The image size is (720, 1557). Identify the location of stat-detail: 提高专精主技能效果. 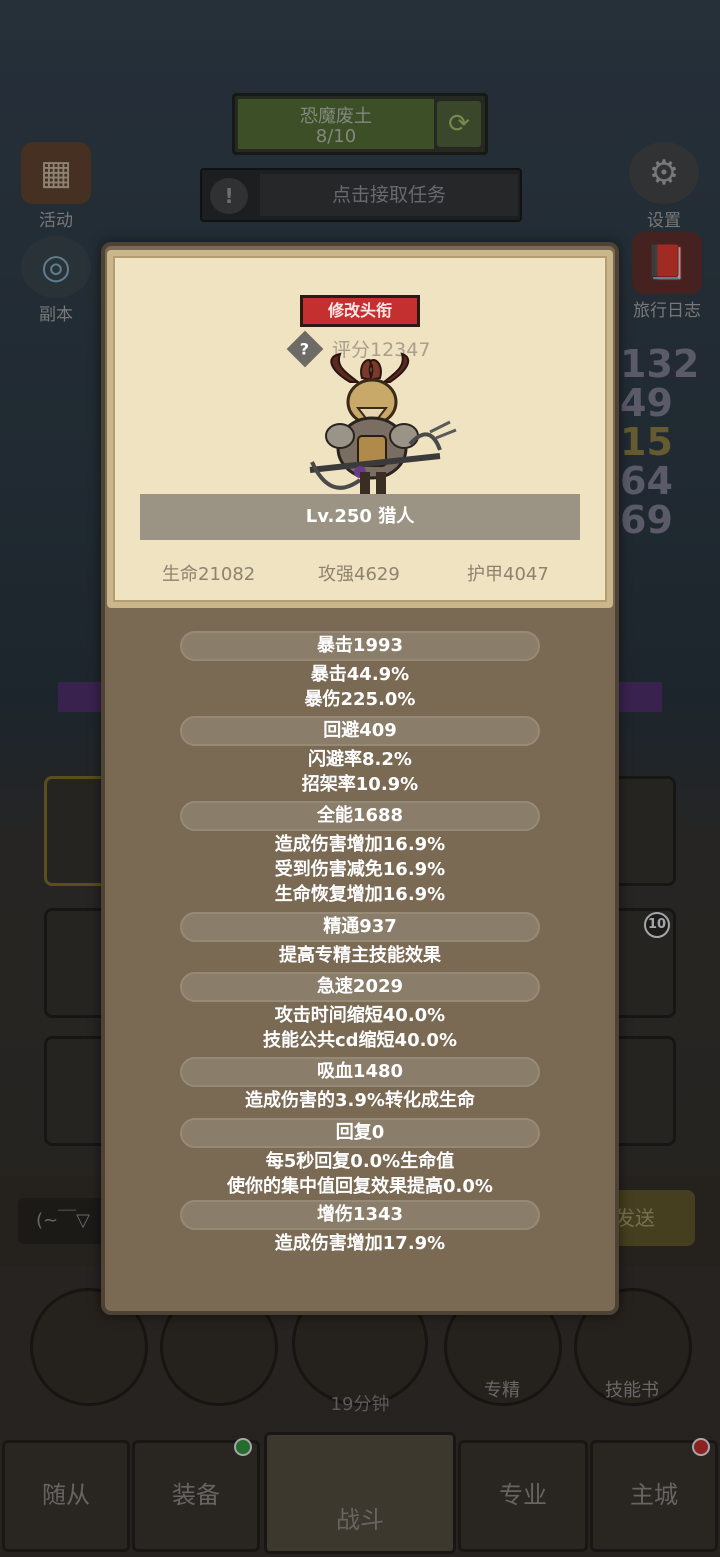
(360, 955).